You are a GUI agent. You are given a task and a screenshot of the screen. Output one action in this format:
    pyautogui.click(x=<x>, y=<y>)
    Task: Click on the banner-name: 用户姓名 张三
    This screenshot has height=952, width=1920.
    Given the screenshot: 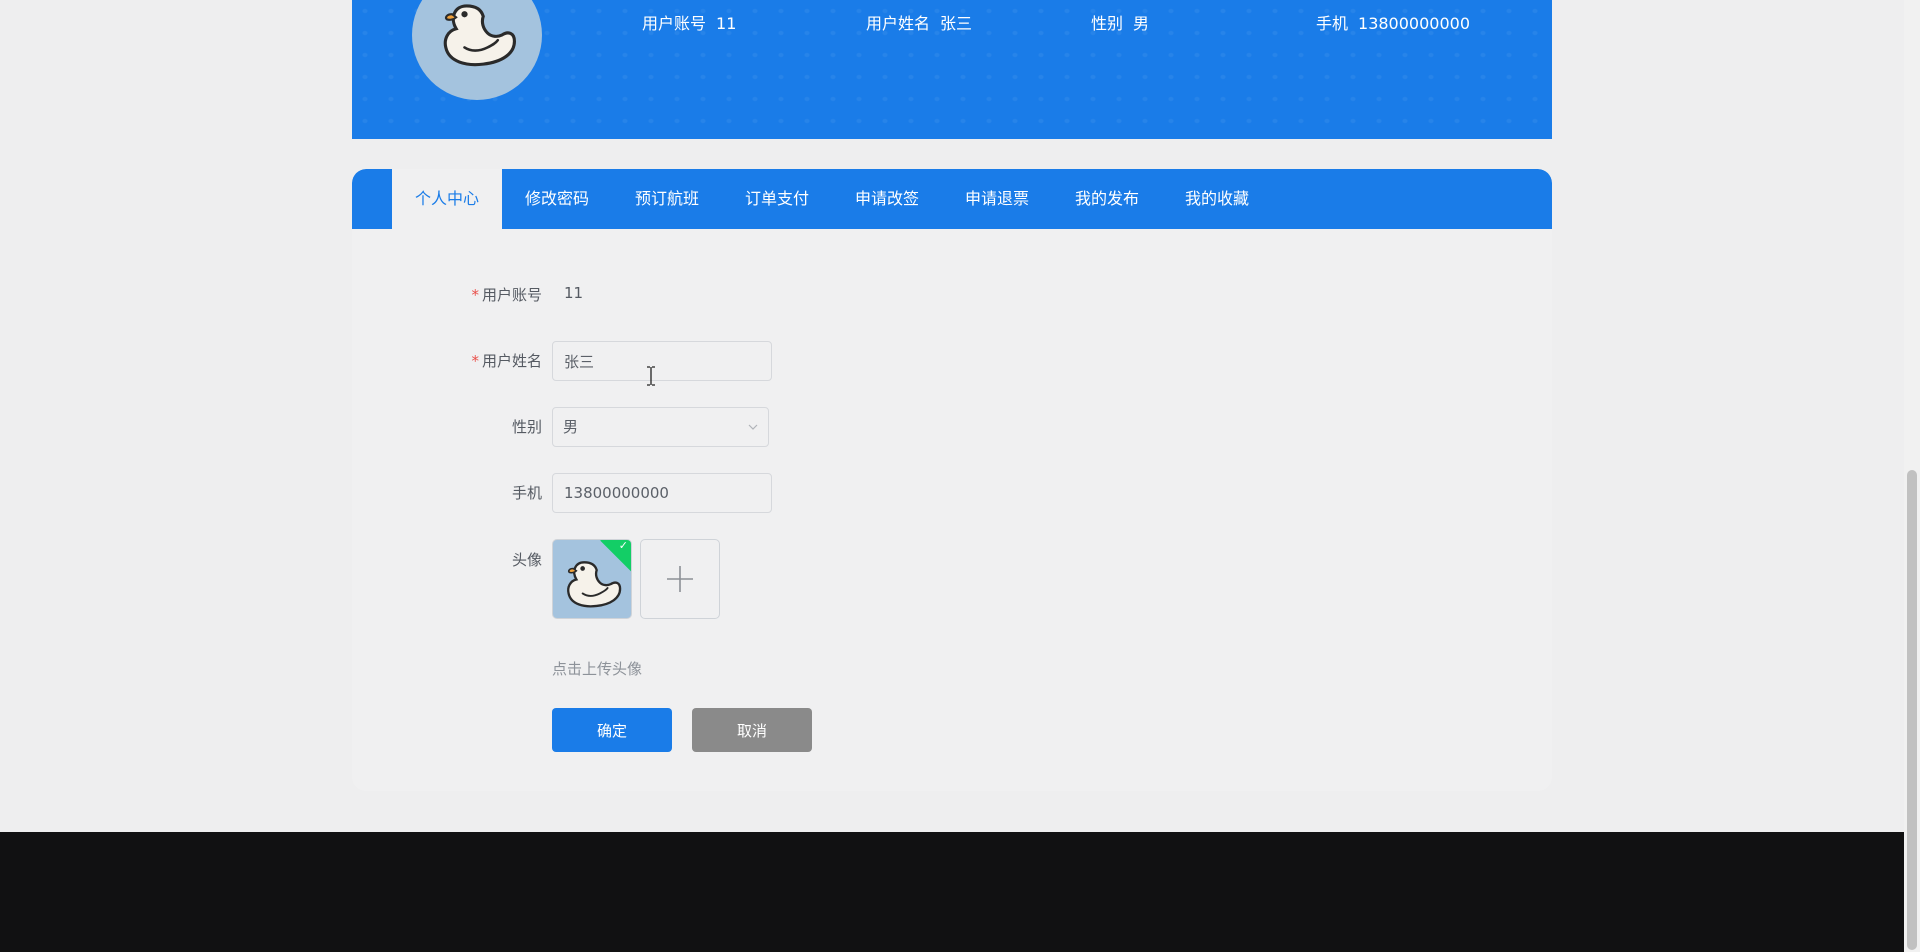 What is the action you would take?
    pyautogui.click(x=919, y=22)
    